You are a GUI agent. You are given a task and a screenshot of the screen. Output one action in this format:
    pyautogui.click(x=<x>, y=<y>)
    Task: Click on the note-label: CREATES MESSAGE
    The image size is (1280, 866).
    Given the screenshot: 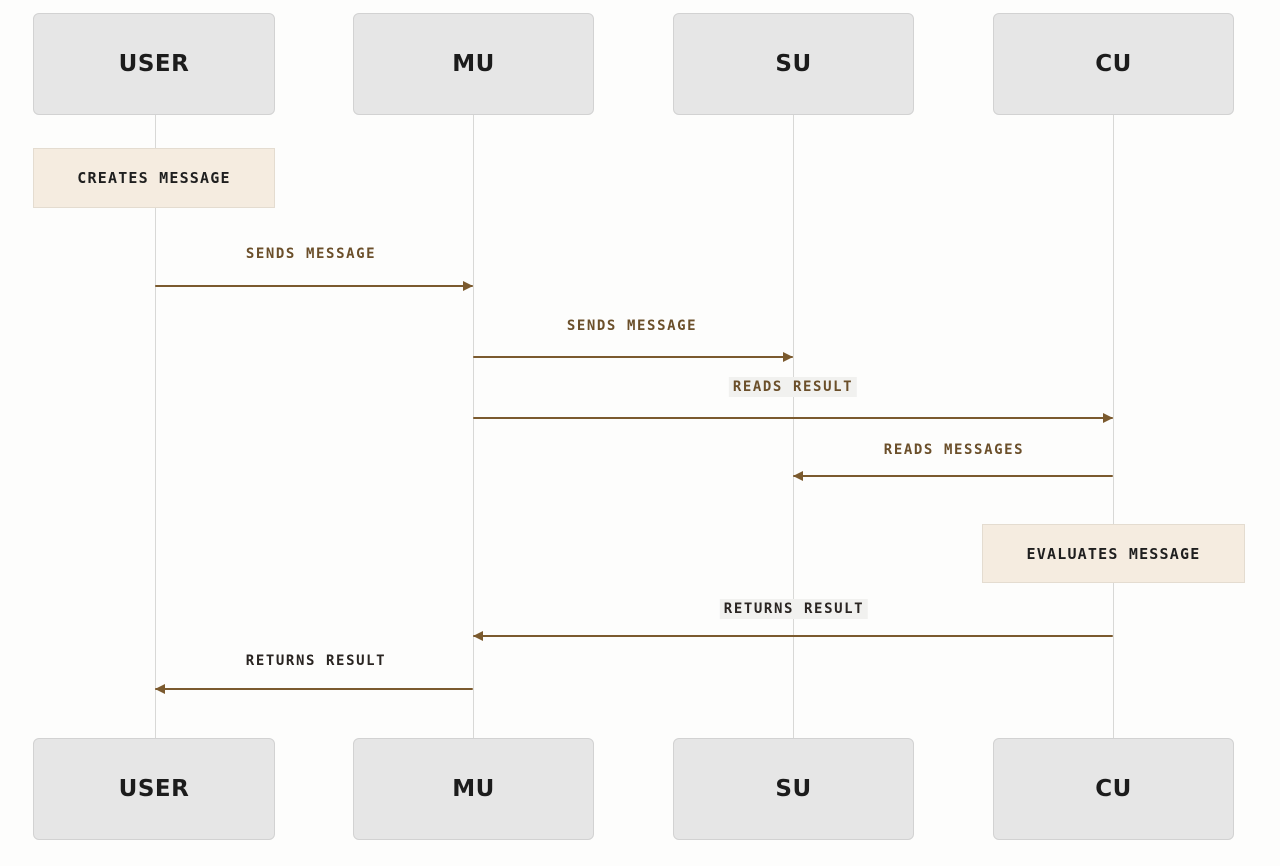 What is the action you would take?
    pyautogui.click(x=154, y=178)
    